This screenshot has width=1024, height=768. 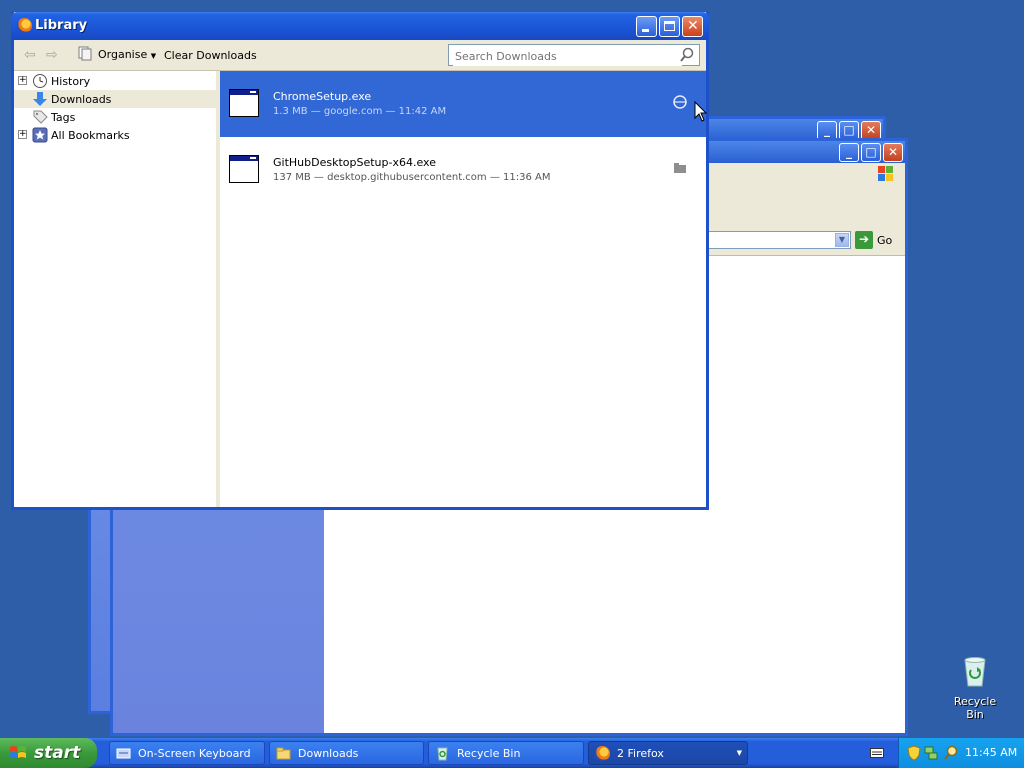 What do you see at coordinates (63, 117) in the screenshot?
I see `sidebar-item-label: Tags` at bounding box center [63, 117].